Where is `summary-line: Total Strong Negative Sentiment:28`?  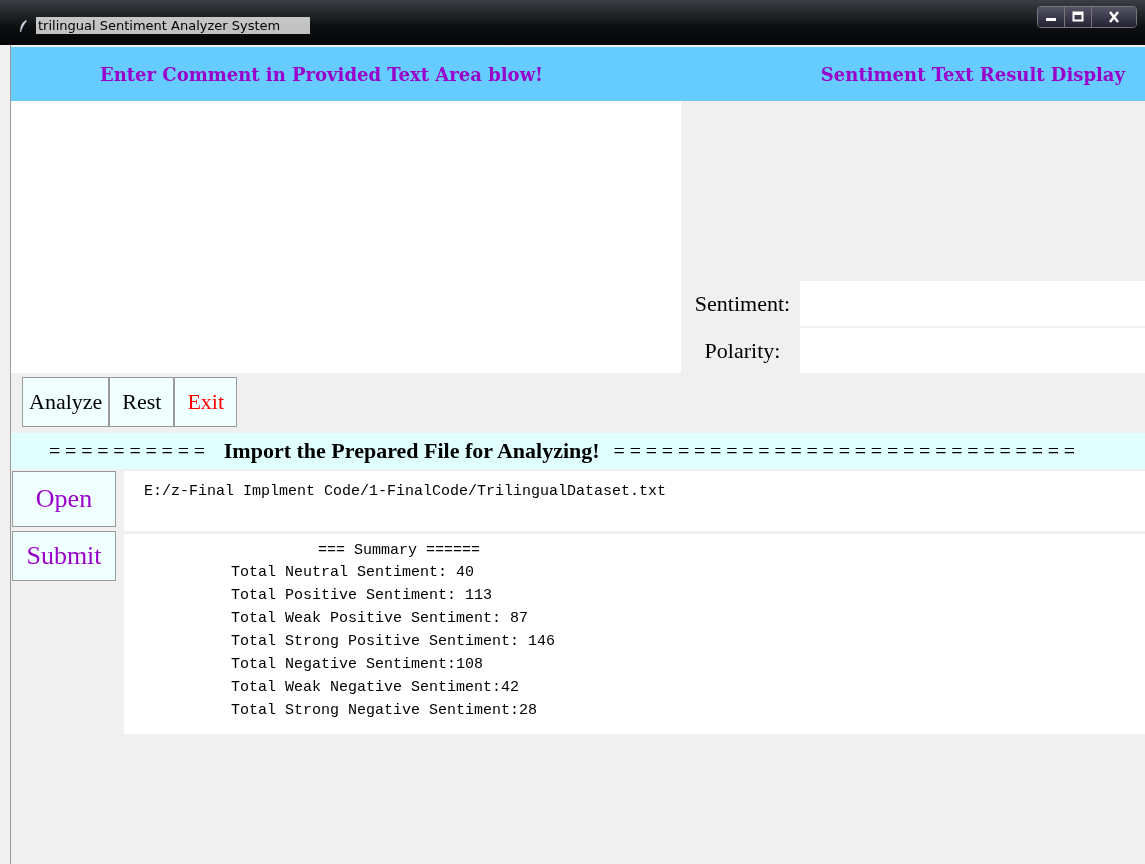
summary-line: Total Strong Negative Sentiment:28 is located at coordinates (384, 711).